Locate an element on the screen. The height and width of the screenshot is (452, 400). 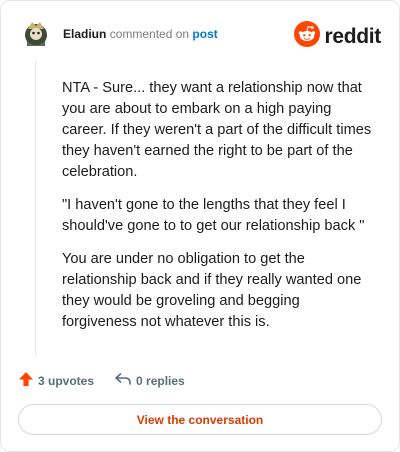
upvotes-count: 3 upvotes is located at coordinates (66, 380).